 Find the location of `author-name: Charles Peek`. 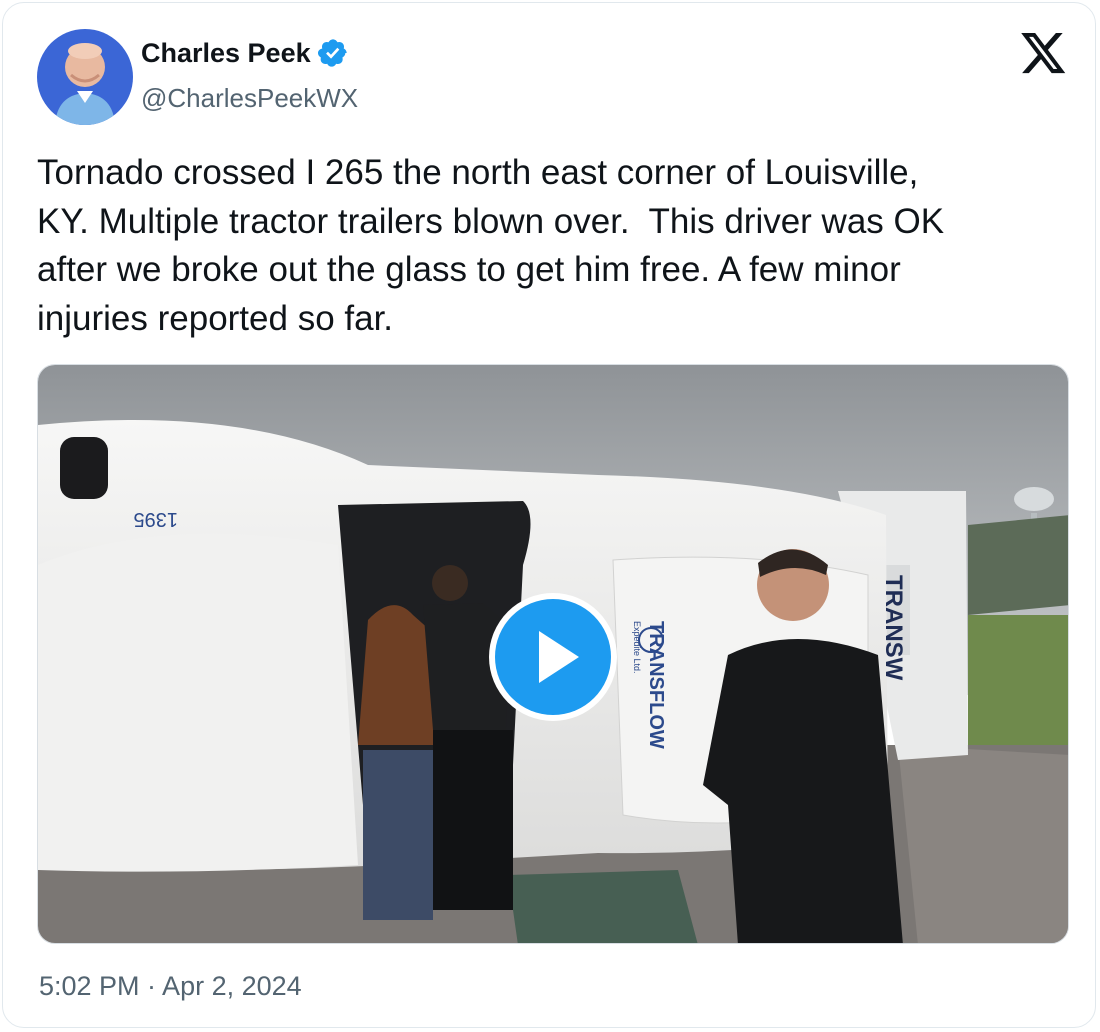

author-name: Charles Peek is located at coordinates (226, 53).